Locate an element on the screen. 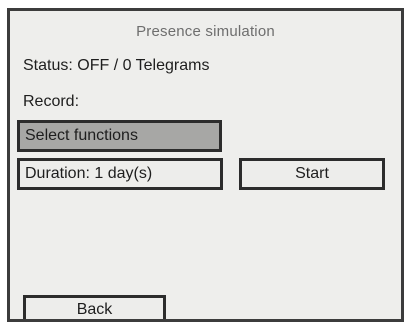 The height and width of the screenshot is (328, 414). start-label: Start is located at coordinates (312, 173).